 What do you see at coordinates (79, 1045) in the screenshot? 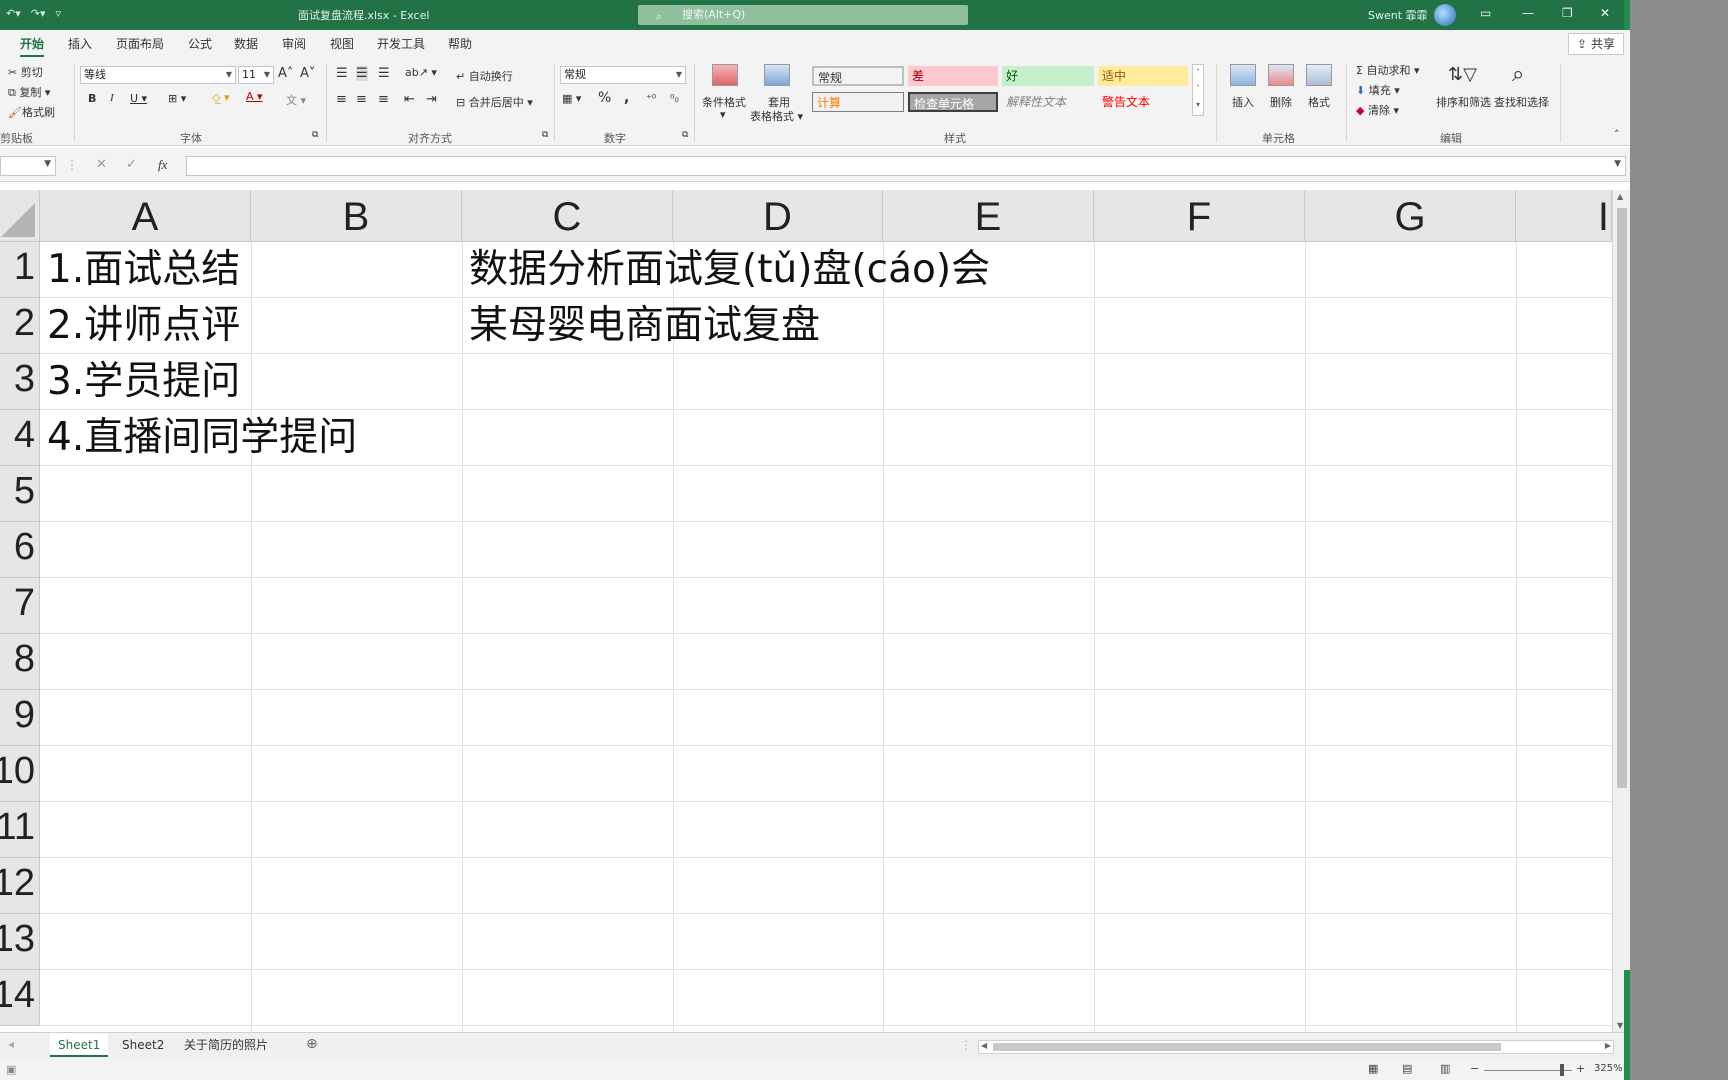
I see `sheet-tab-1: Sheet1` at bounding box center [79, 1045].